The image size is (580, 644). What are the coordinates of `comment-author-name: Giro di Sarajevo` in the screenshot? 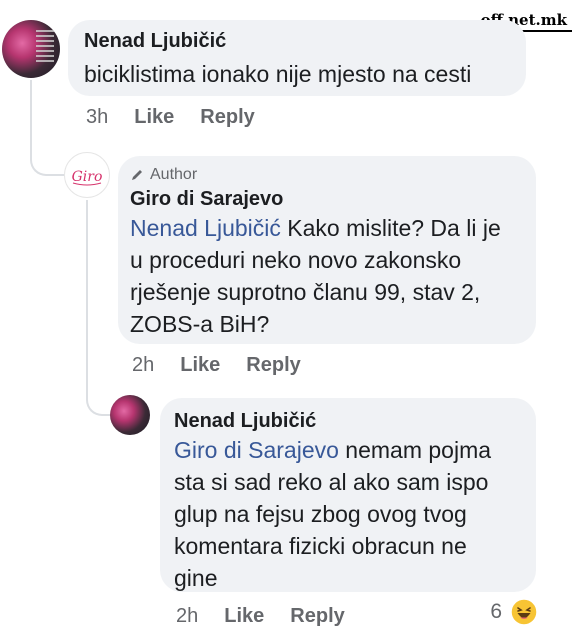 It's located at (206, 199).